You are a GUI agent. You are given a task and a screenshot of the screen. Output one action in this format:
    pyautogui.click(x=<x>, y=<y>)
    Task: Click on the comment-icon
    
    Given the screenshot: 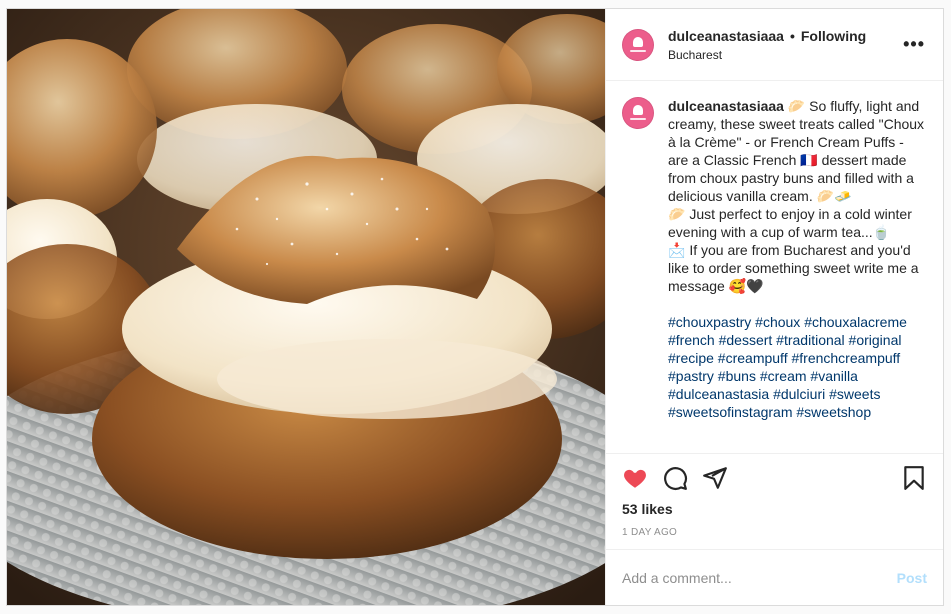 What is the action you would take?
    pyautogui.click(x=675, y=478)
    